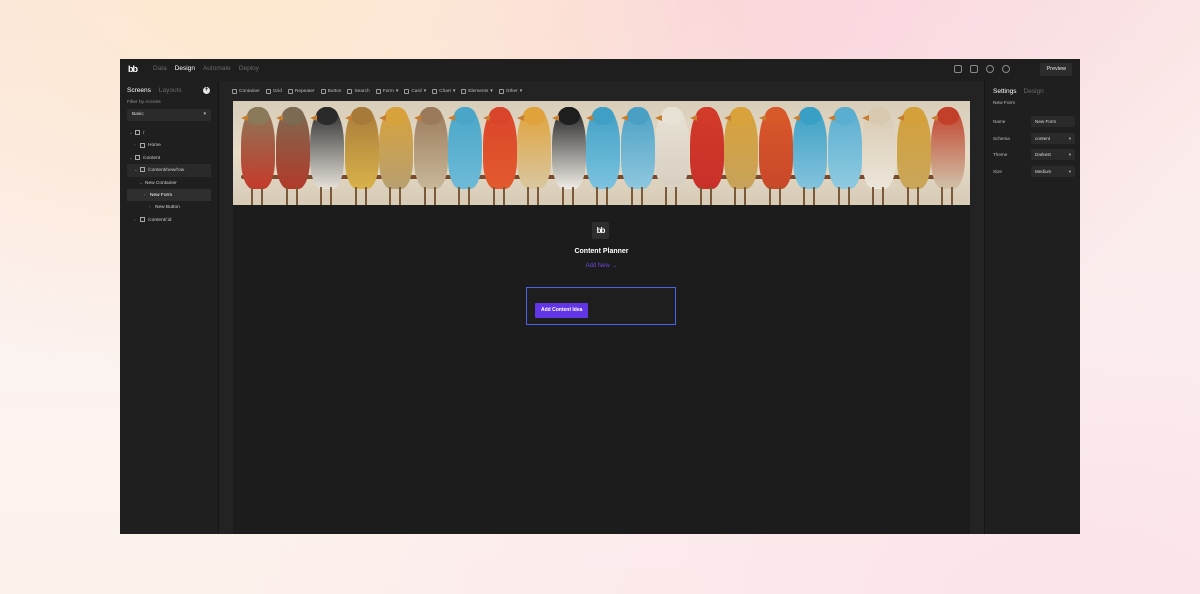  What do you see at coordinates (990, 69) in the screenshot?
I see `github-icon` at bounding box center [990, 69].